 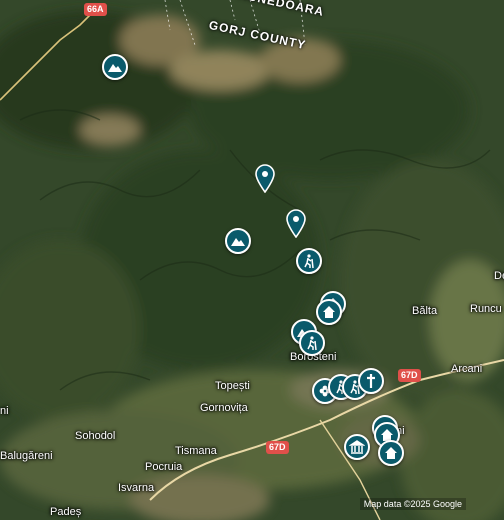 I want to click on place-label: Gornovița, so click(x=224, y=408).